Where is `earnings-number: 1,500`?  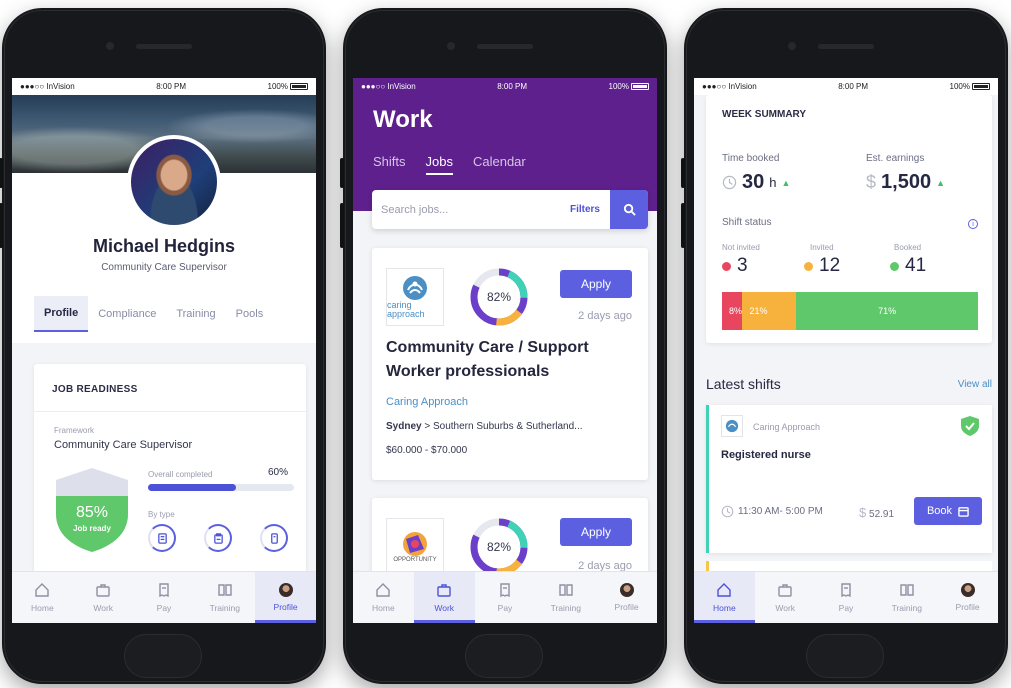
earnings-number: 1,500 is located at coordinates (906, 182).